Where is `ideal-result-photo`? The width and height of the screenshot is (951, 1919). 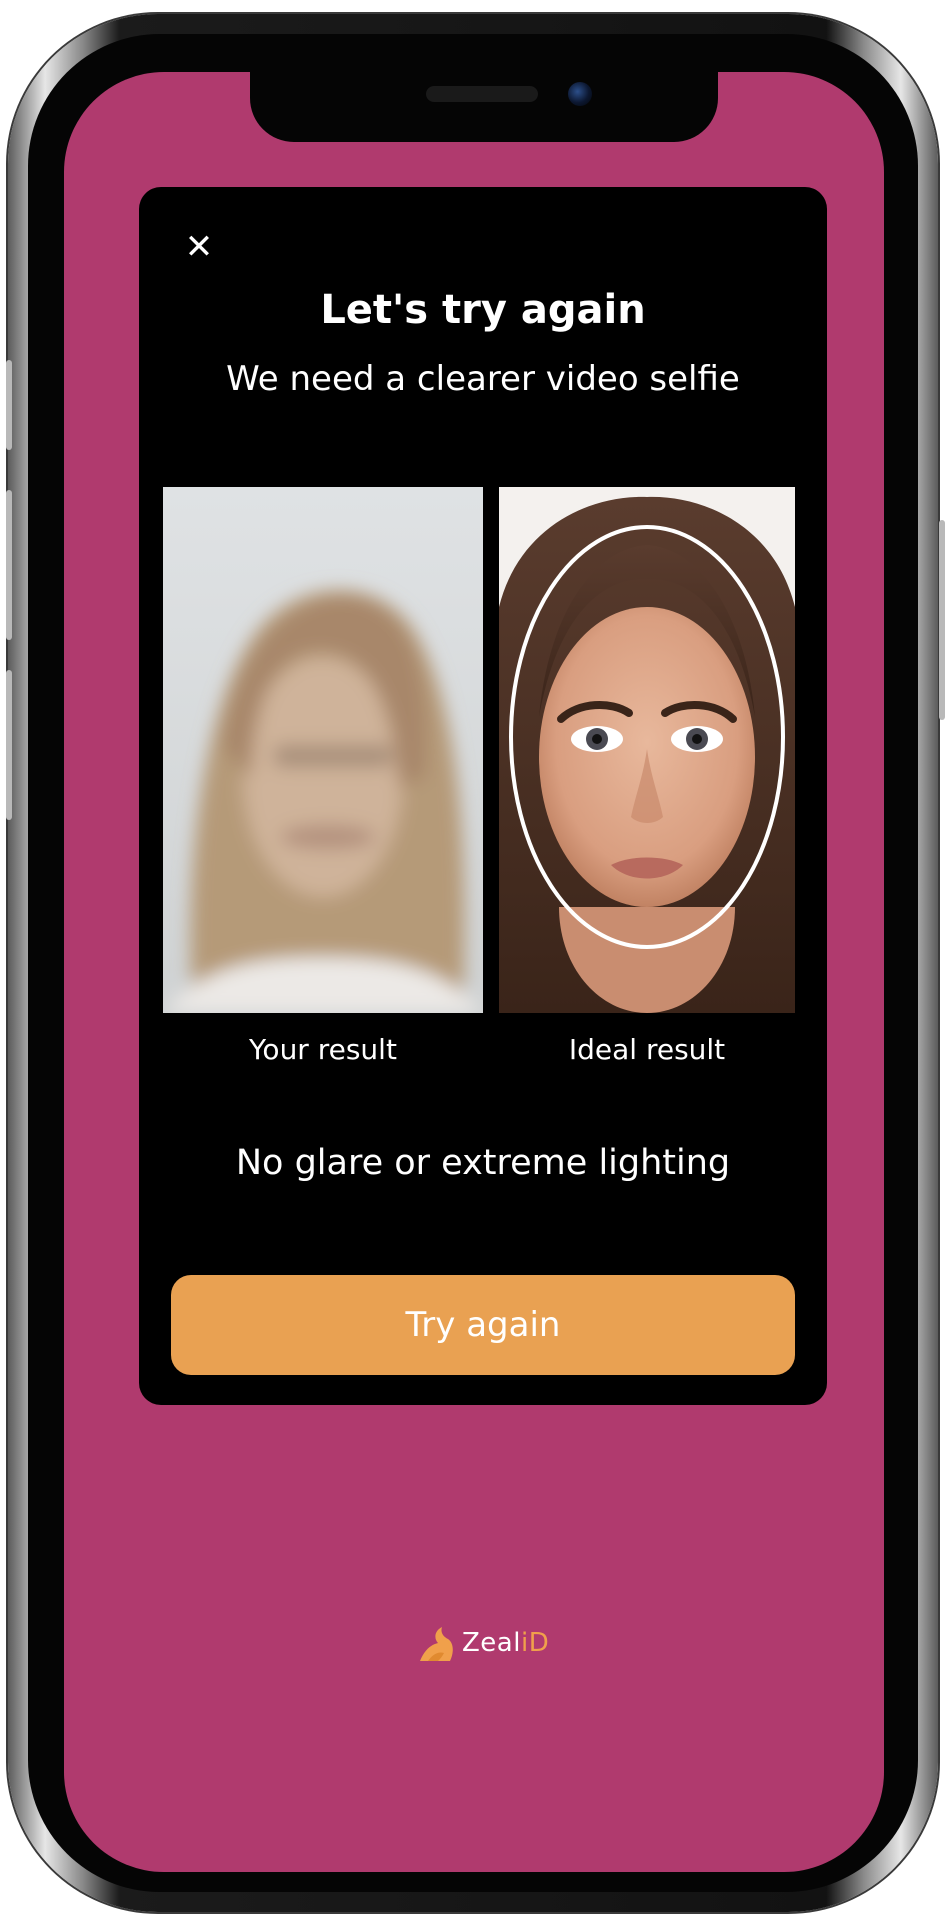
ideal-result-photo is located at coordinates (647, 750).